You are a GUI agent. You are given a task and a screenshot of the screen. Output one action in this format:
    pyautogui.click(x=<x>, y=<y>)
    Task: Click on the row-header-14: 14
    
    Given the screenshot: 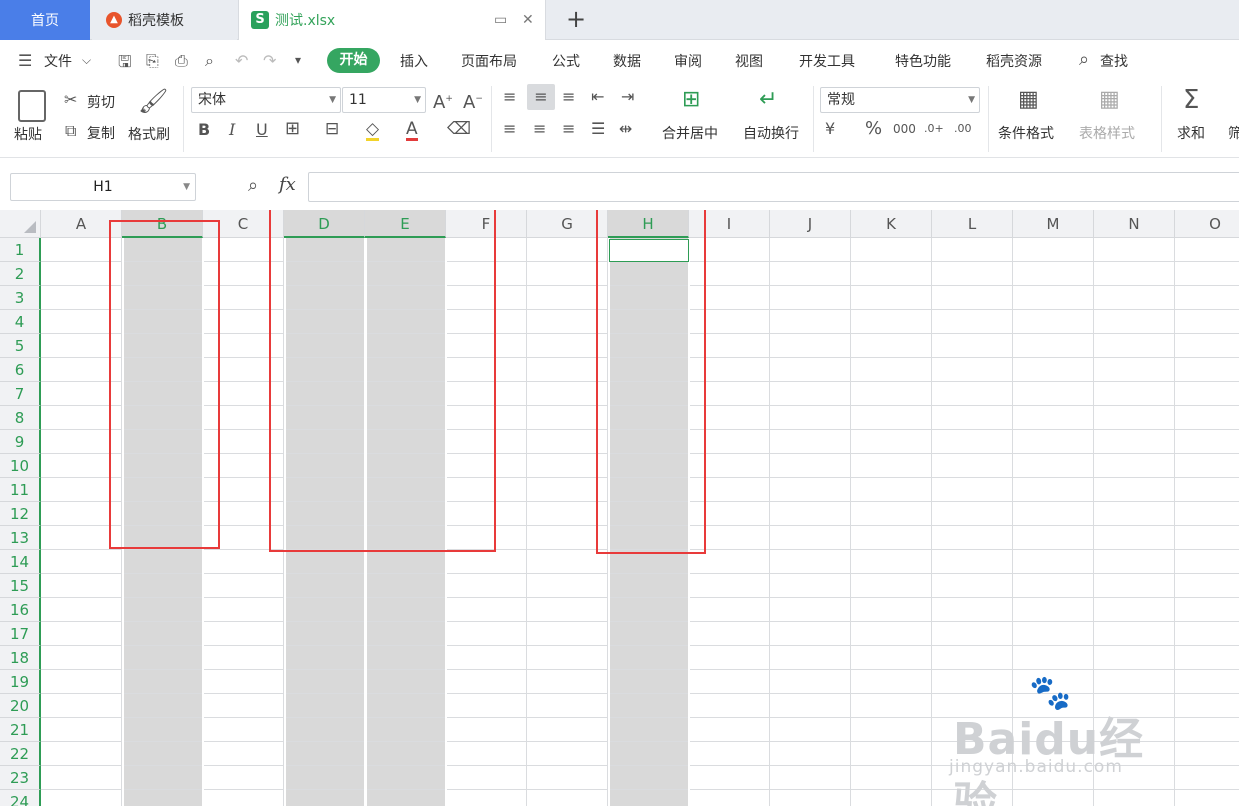 What is the action you would take?
    pyautogui.click(x=20, y=562)
    